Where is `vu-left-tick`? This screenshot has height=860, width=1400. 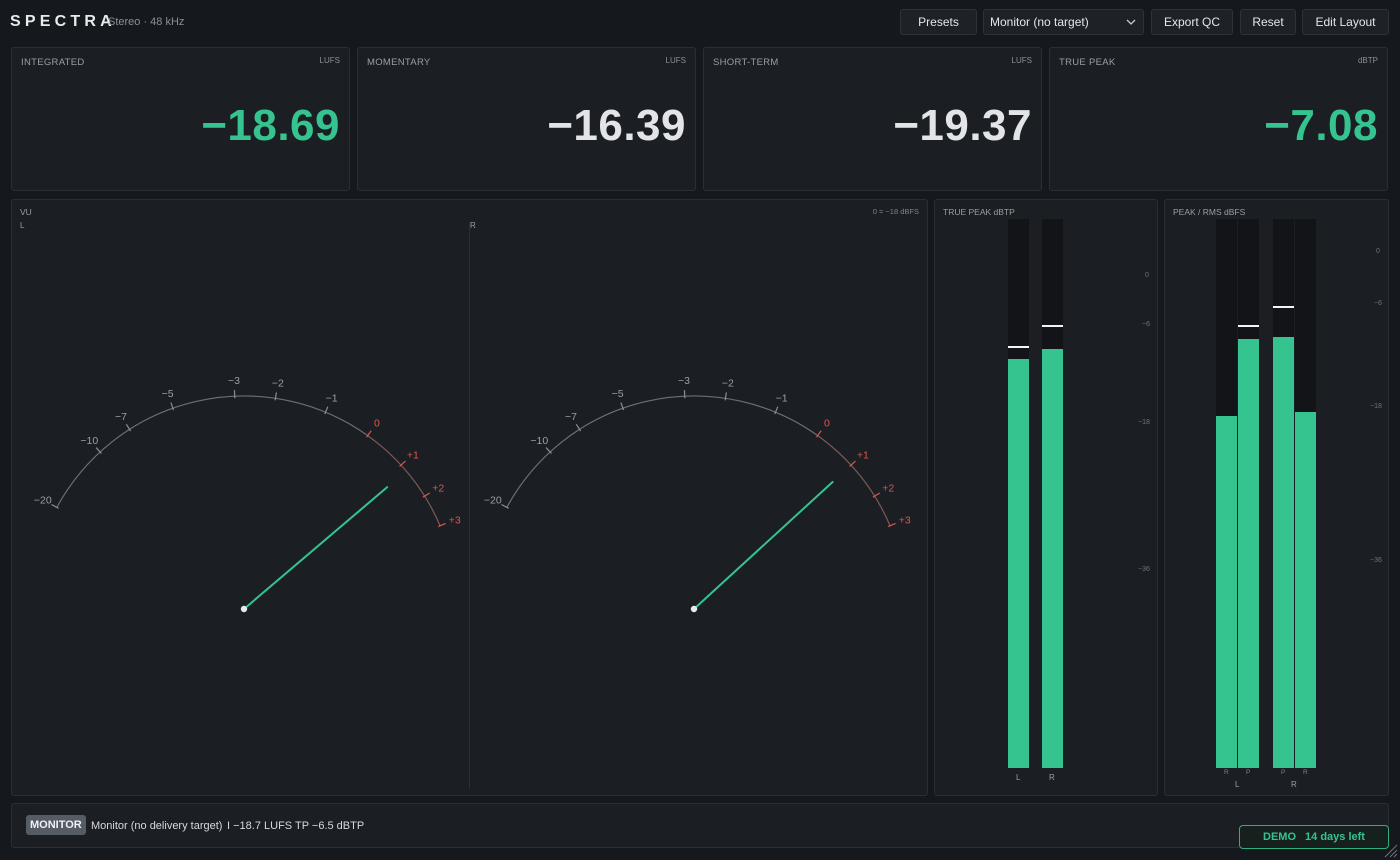
vu-left-tick is located at coordinates (275, 396).